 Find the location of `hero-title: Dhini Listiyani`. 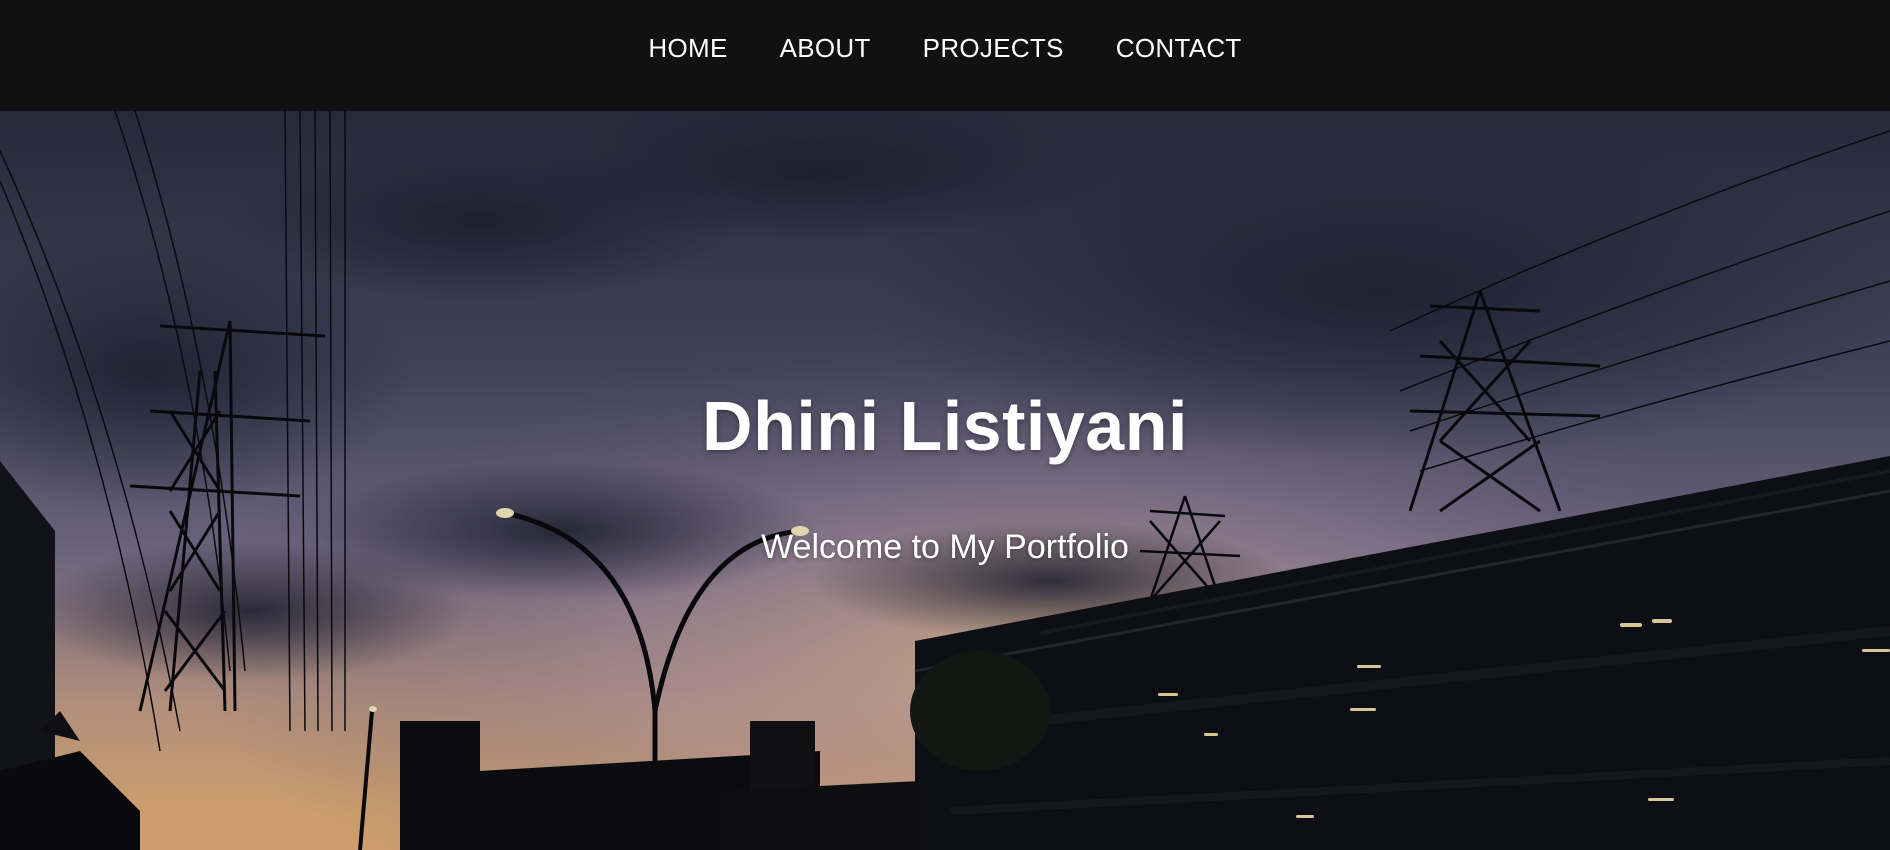

hero-title: Dhini Listiyani is located at coordinates (945, 426).